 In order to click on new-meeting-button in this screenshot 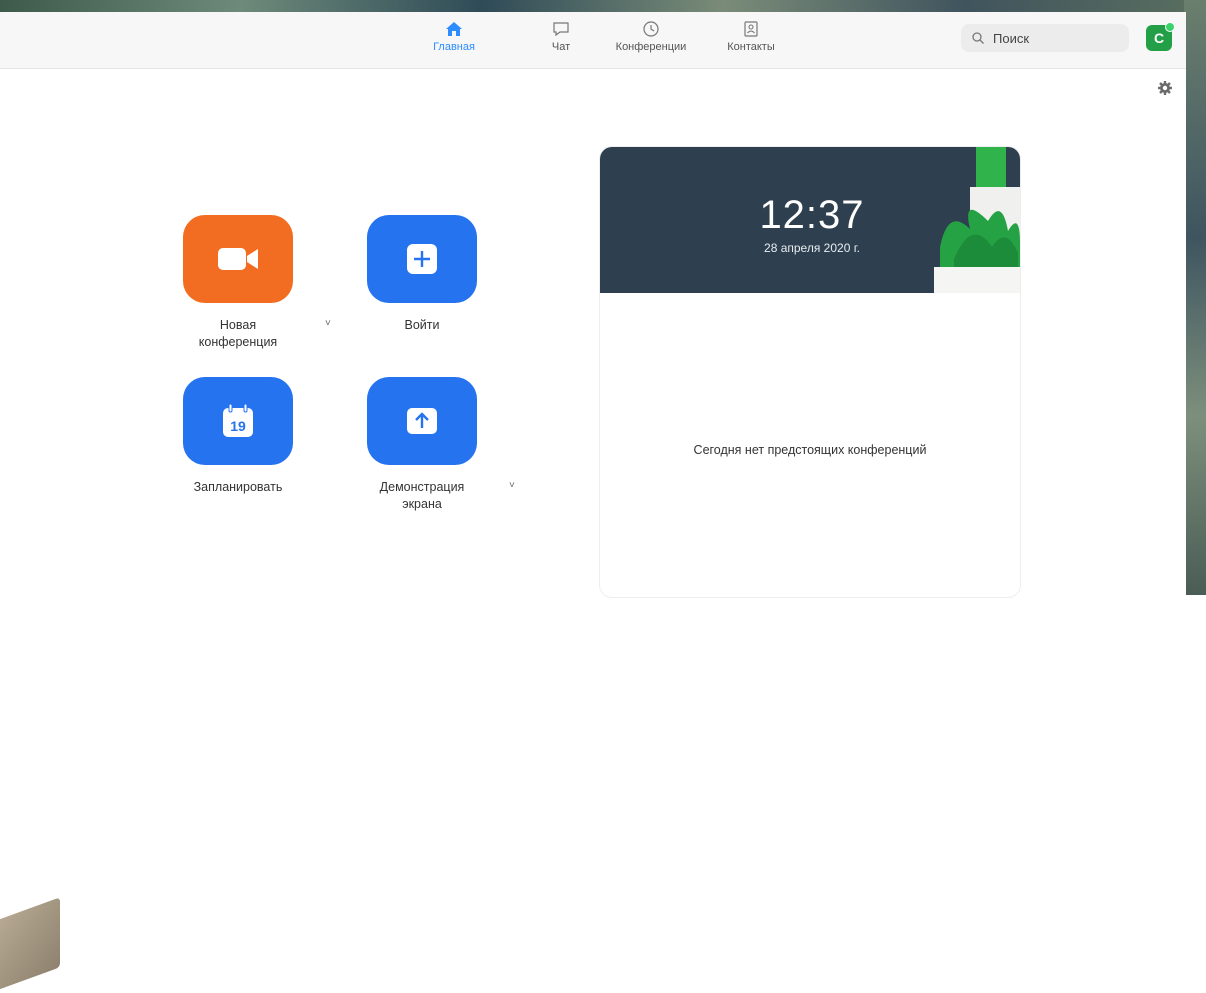, I will do `click(238, 259)`.